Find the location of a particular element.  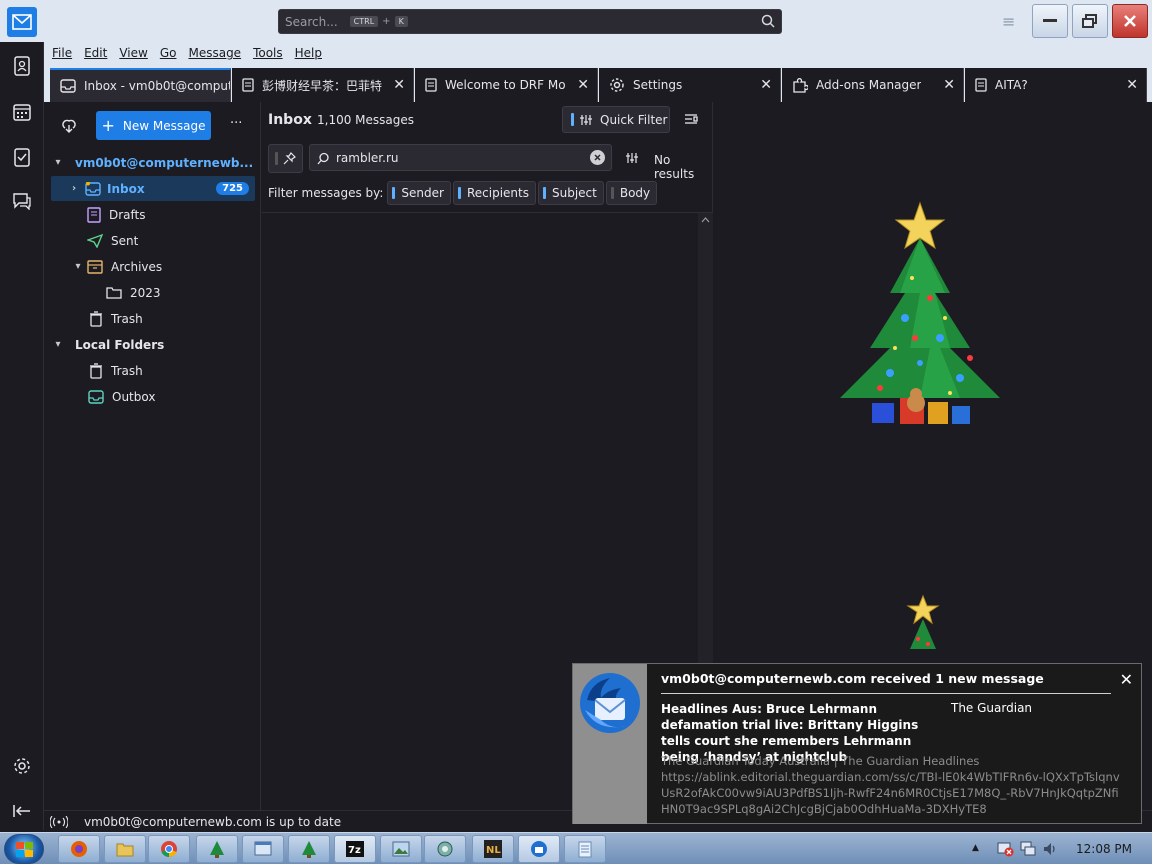

filter-options-icon is located at coordinates (632, 159).